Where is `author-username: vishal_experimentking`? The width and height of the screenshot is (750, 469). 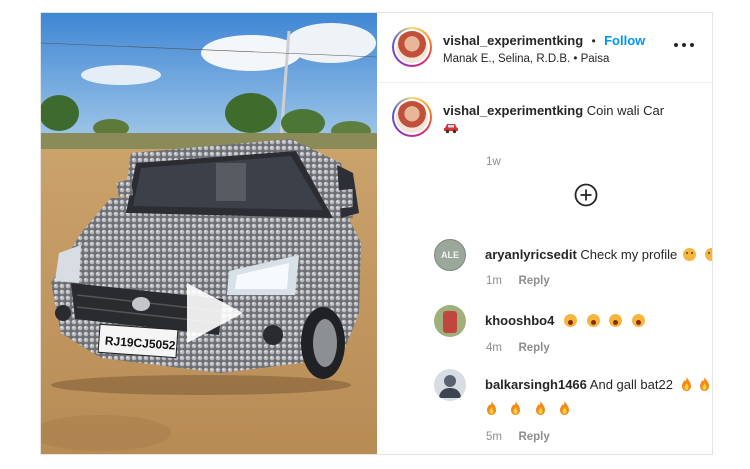
author-username: vishal_experimentking is located at coordinates (513, 40).